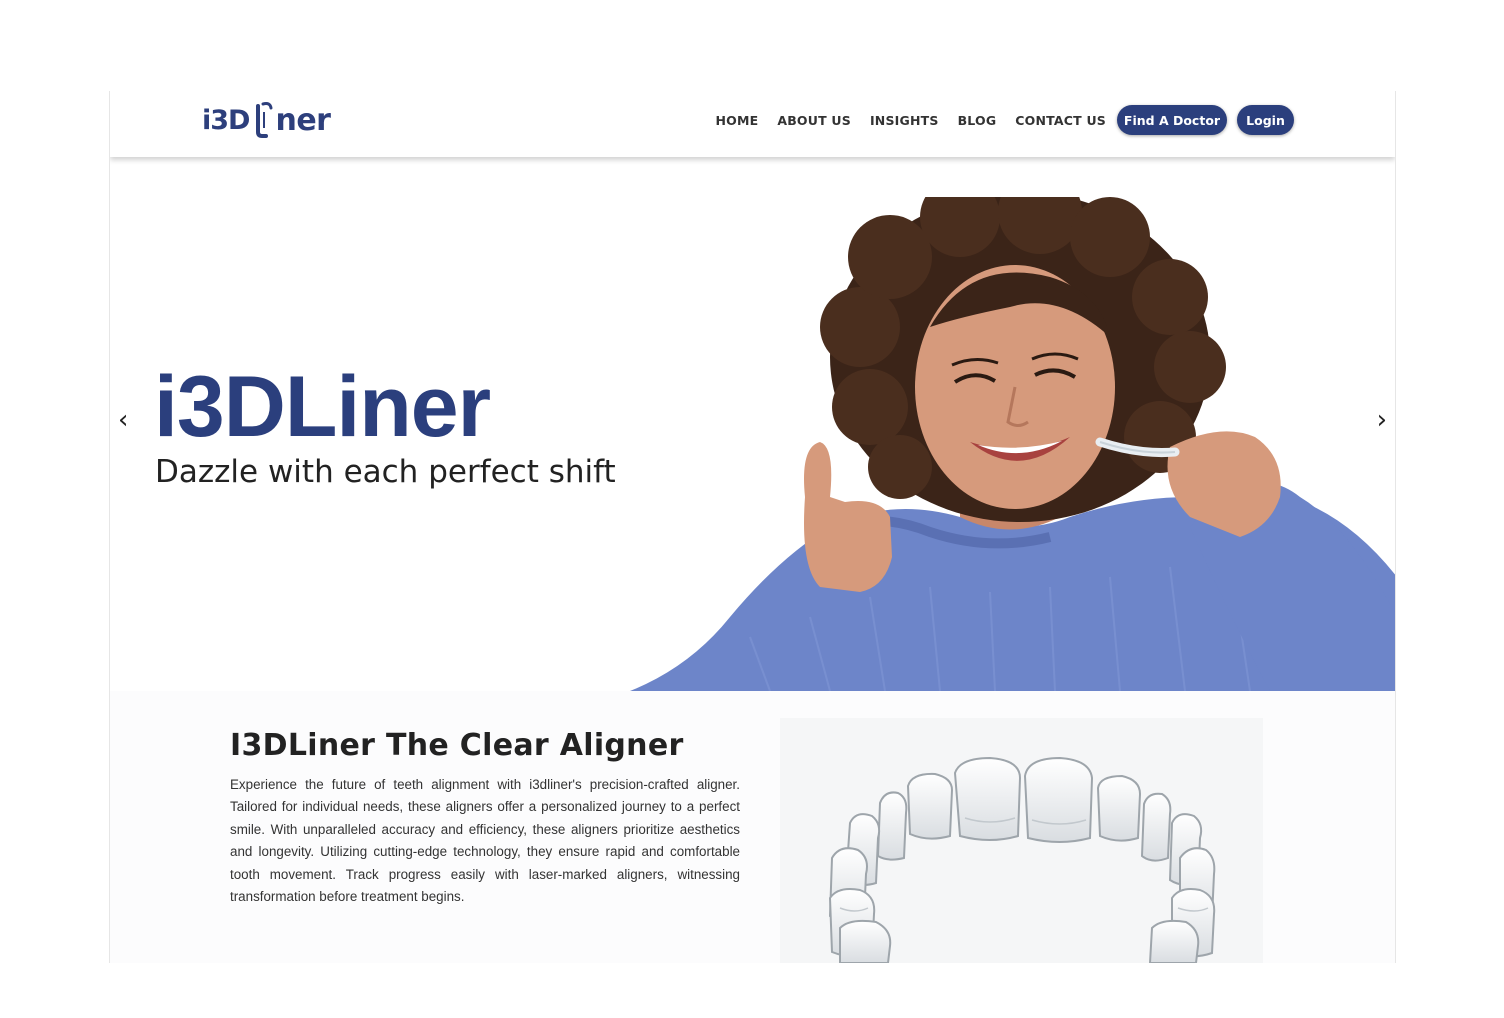  I want to click on nav-contact-us: CONTACT US, so click(1060, 120).